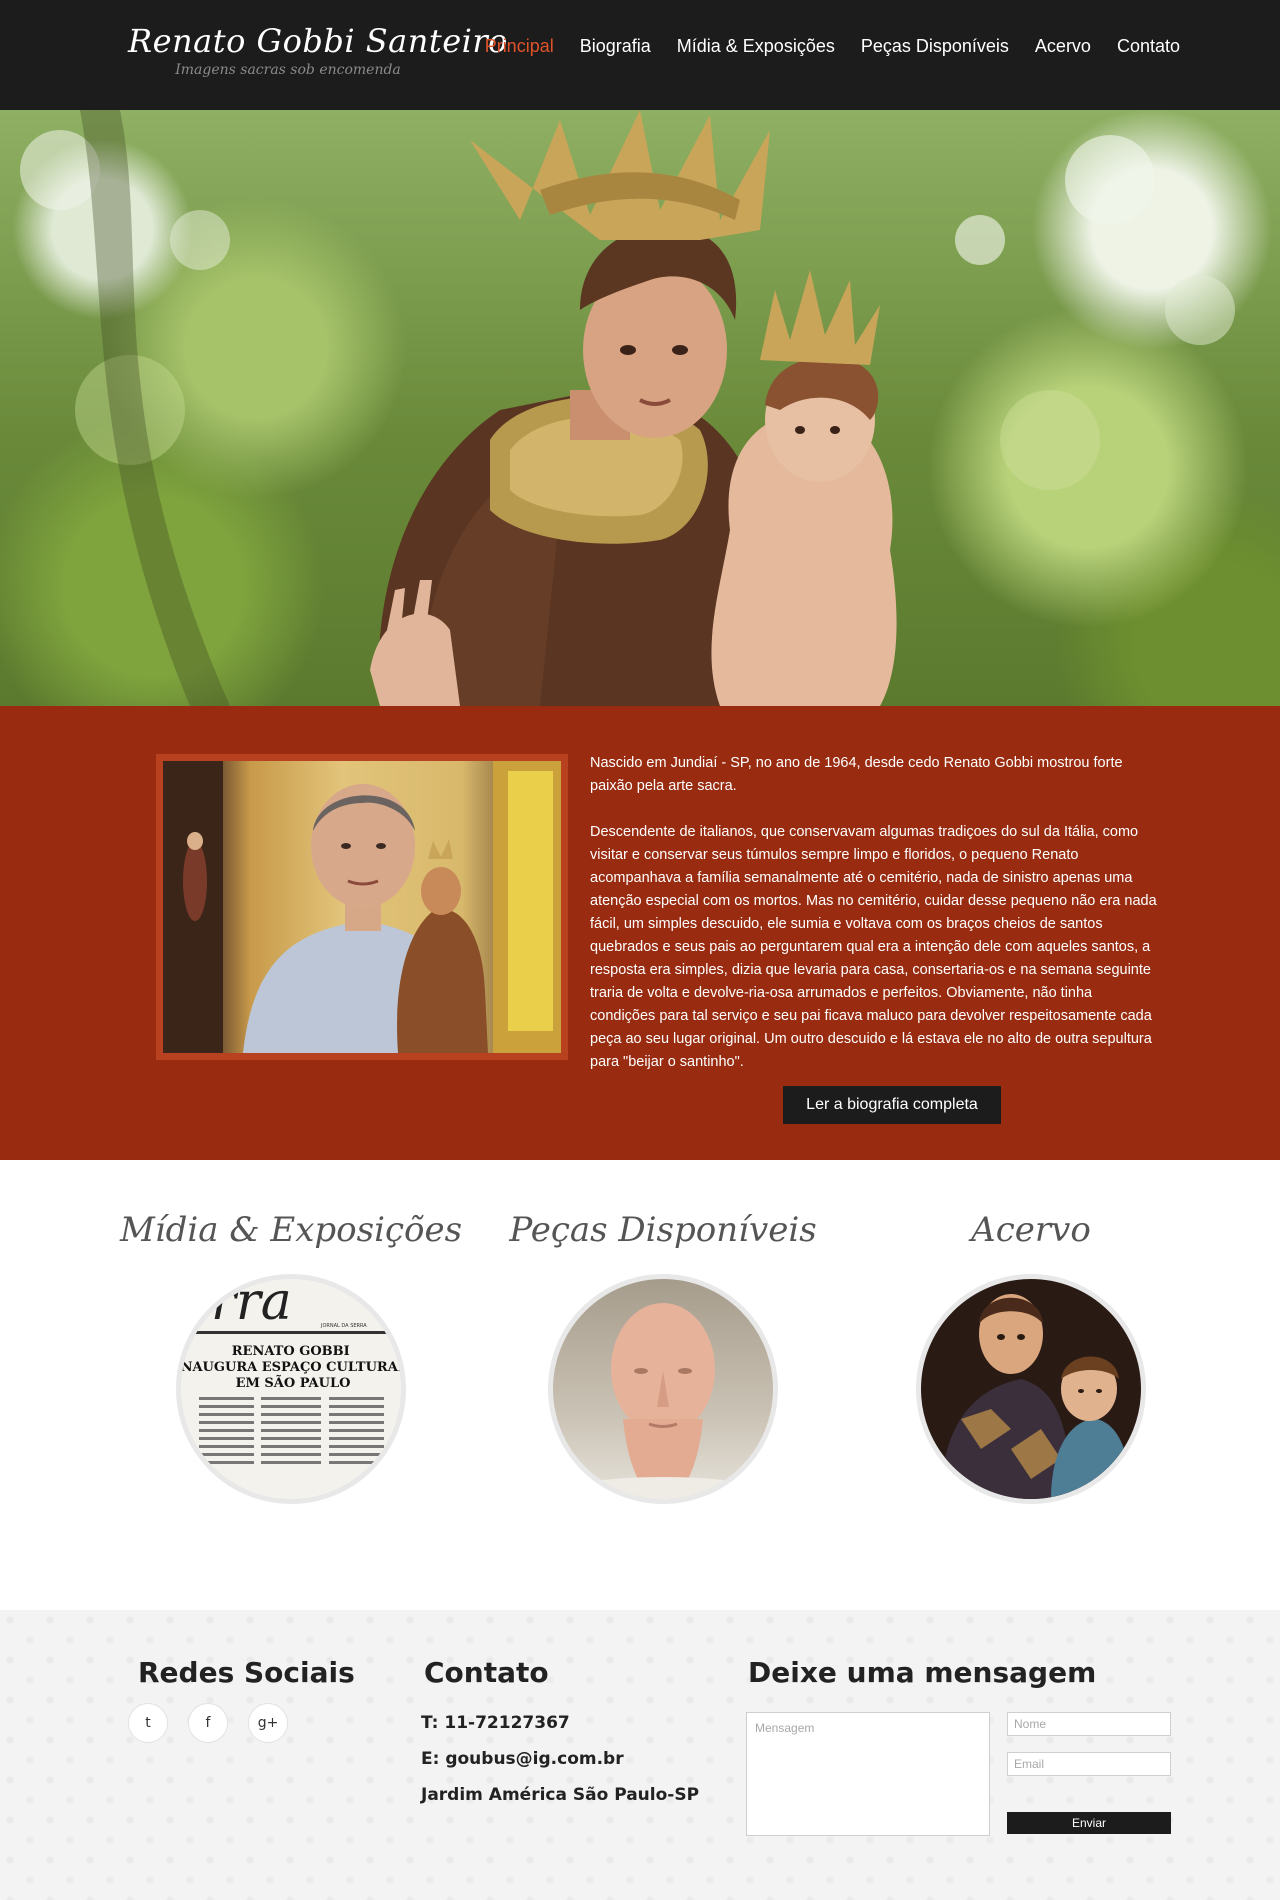  Describe the element at coordinates (288, 70) in the screenshot. I see `logo-subtitle: Imagens sacras sob encomenda` at that location.